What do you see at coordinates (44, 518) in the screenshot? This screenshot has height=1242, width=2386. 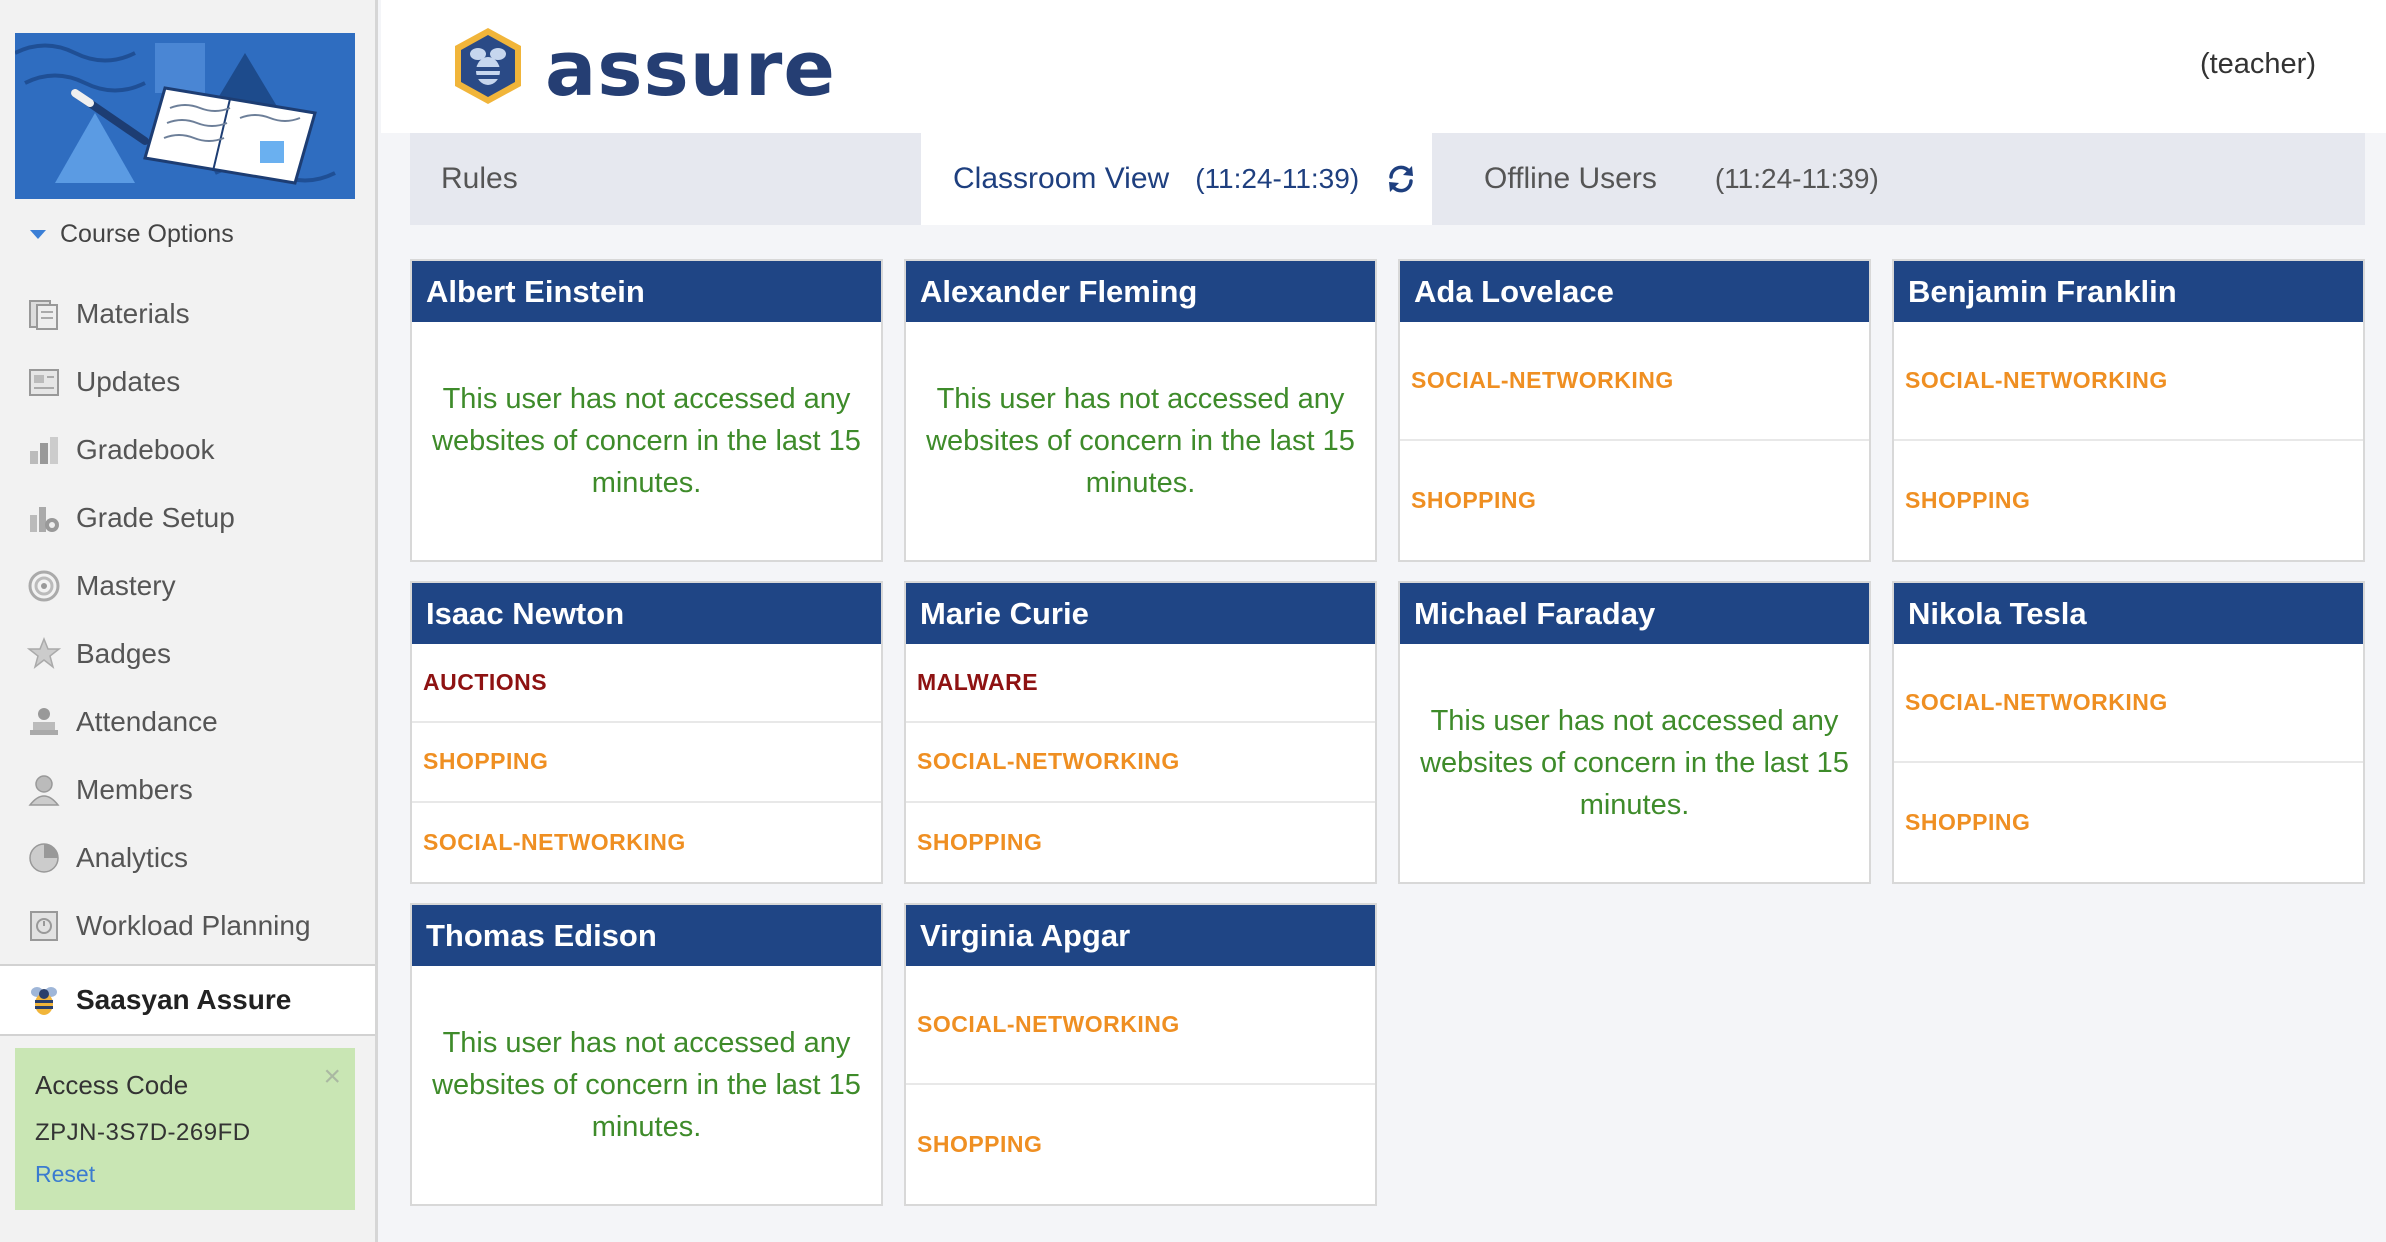 I see `grade-setup-icon` at bounding box center [44, 518].